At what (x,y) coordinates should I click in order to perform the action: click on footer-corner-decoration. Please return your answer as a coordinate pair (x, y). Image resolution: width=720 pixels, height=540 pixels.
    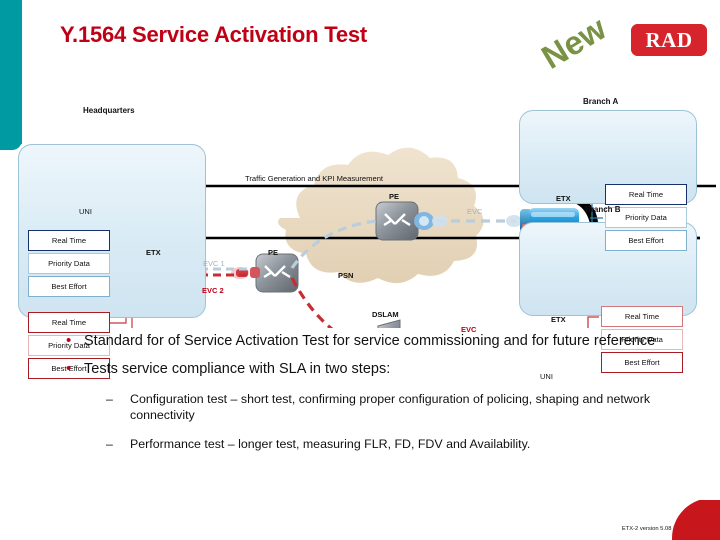
    Looking at the image, I should click on (694, 520).